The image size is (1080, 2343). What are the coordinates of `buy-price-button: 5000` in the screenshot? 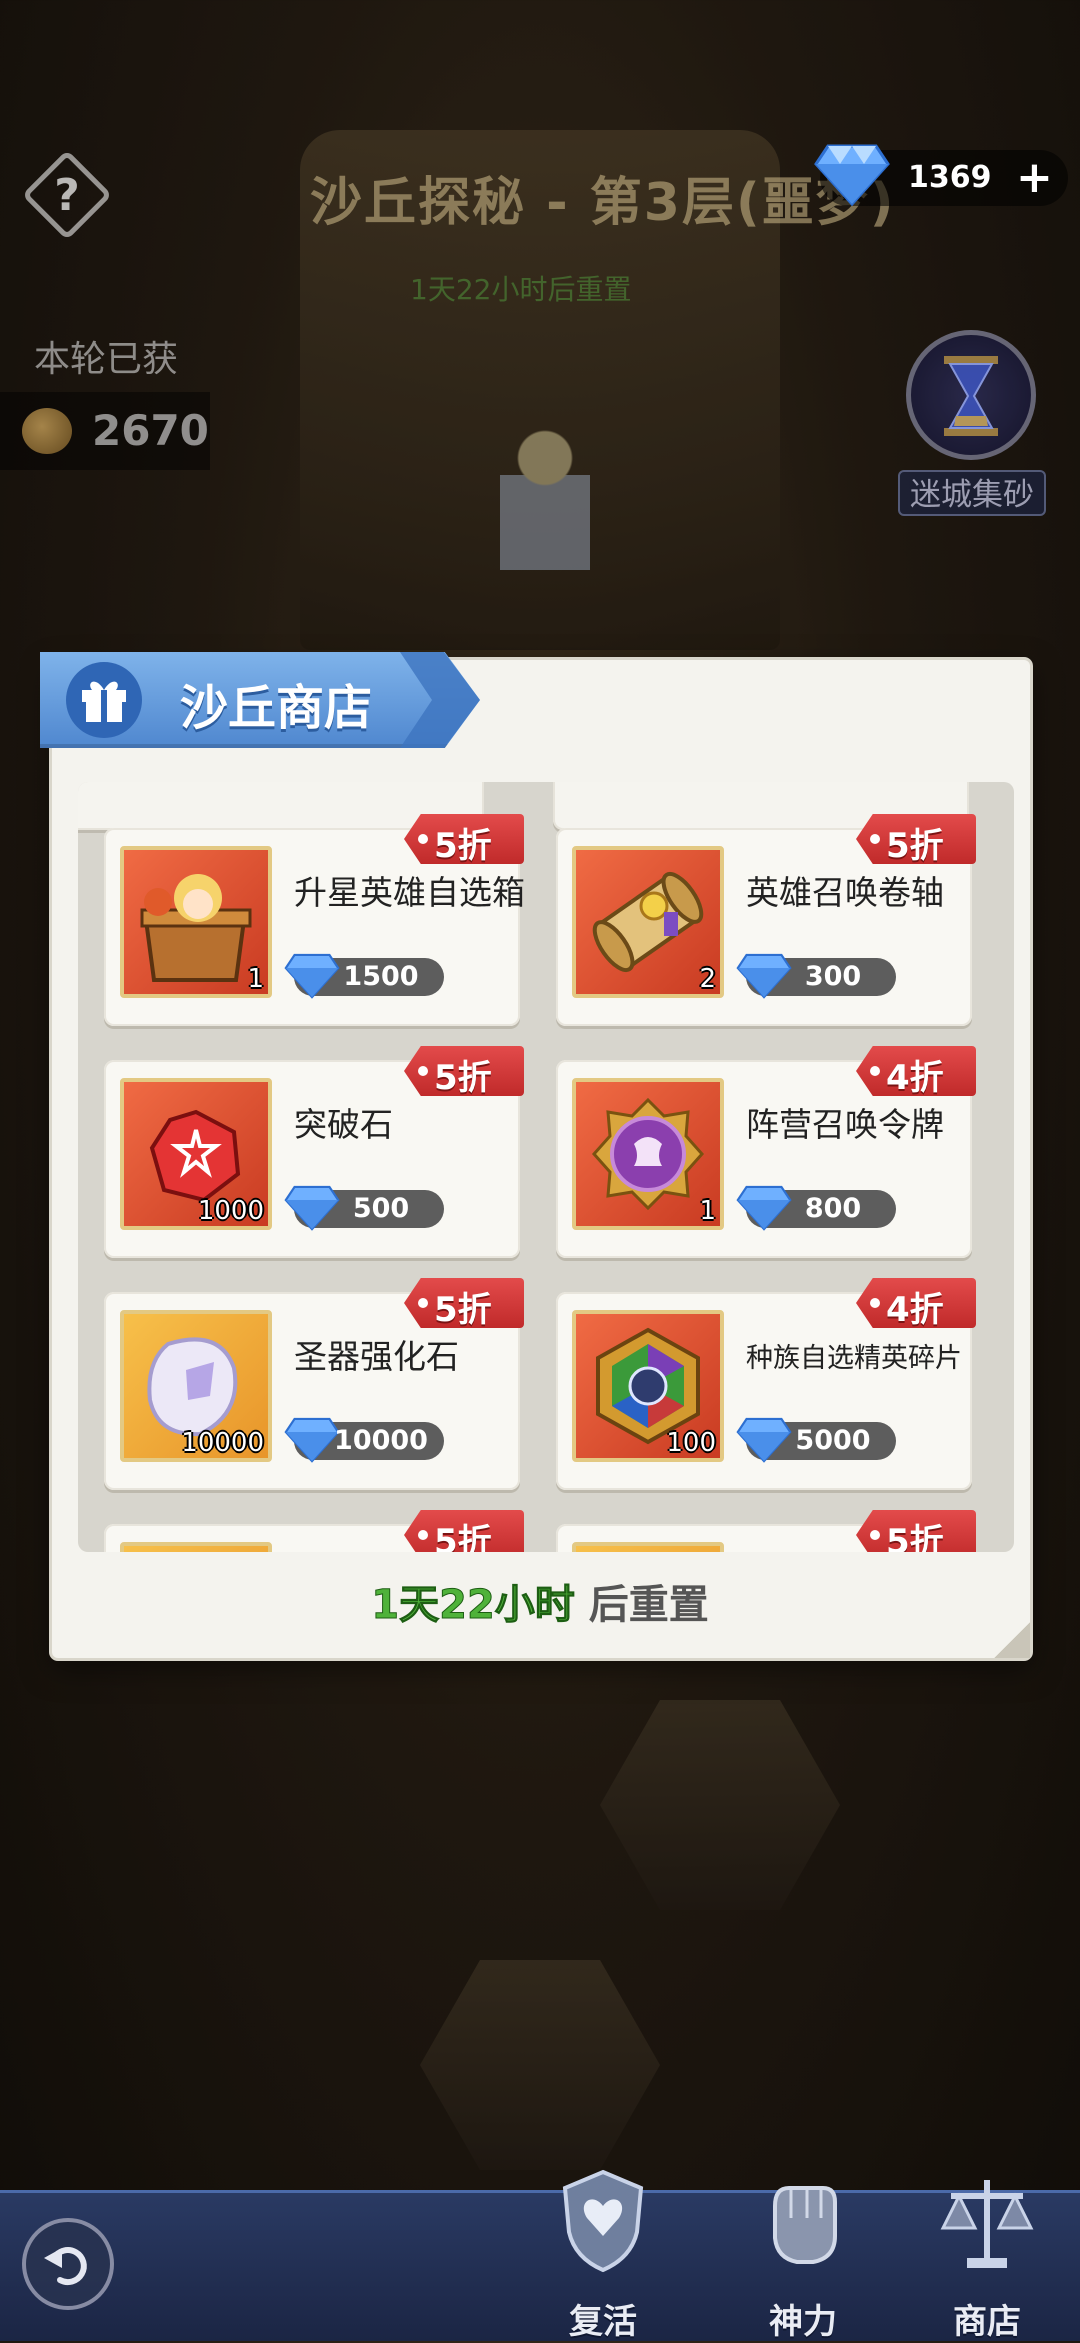 It's located at (816, 1440).